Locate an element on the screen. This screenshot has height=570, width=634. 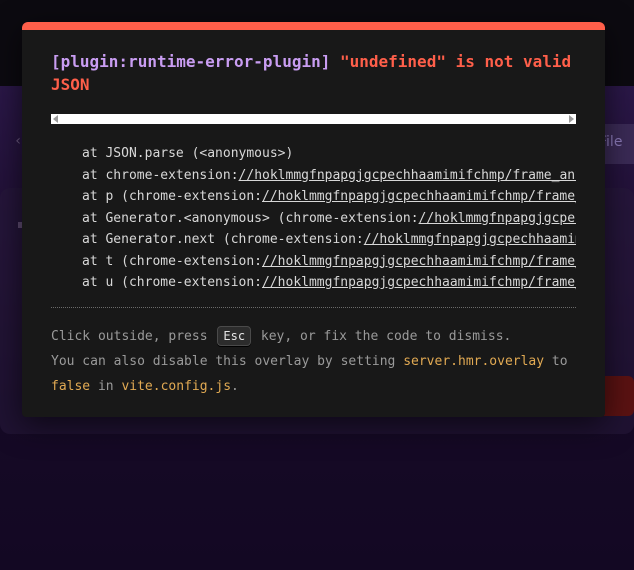
config-file: vite.config.js is located at coordinates (176, 386).